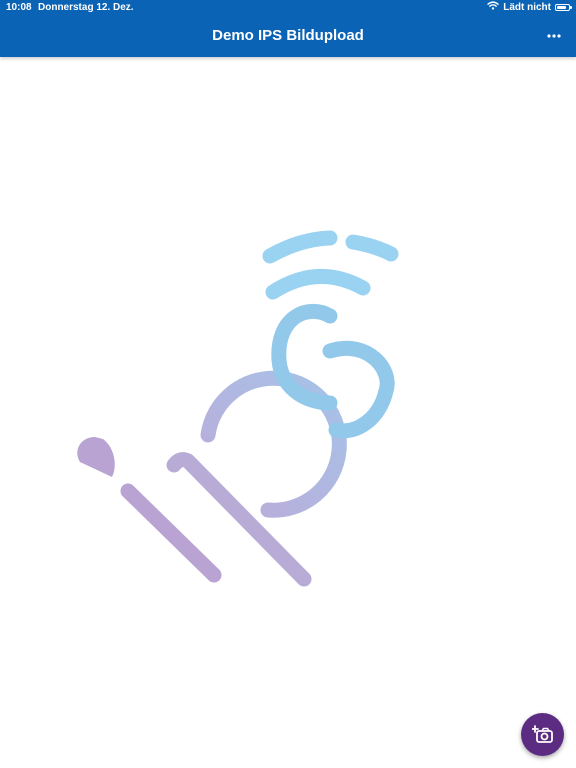  I want to click on logo-wave-left, so click(300, 247).